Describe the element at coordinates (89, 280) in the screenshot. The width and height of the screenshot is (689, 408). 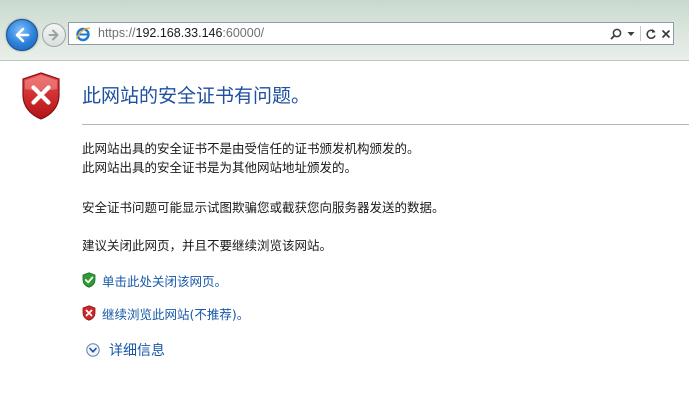
I see `shield-check-icon` at that location.